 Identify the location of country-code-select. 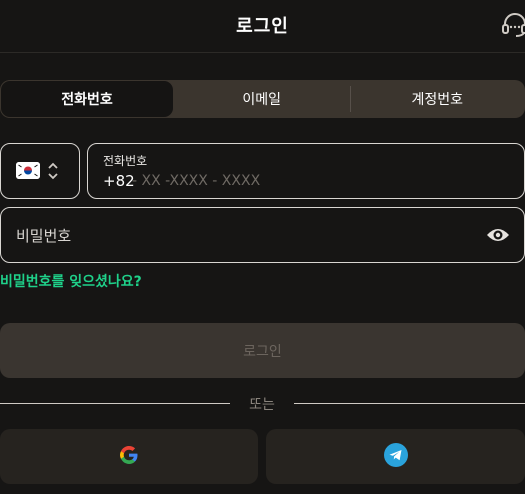
(40, 171).